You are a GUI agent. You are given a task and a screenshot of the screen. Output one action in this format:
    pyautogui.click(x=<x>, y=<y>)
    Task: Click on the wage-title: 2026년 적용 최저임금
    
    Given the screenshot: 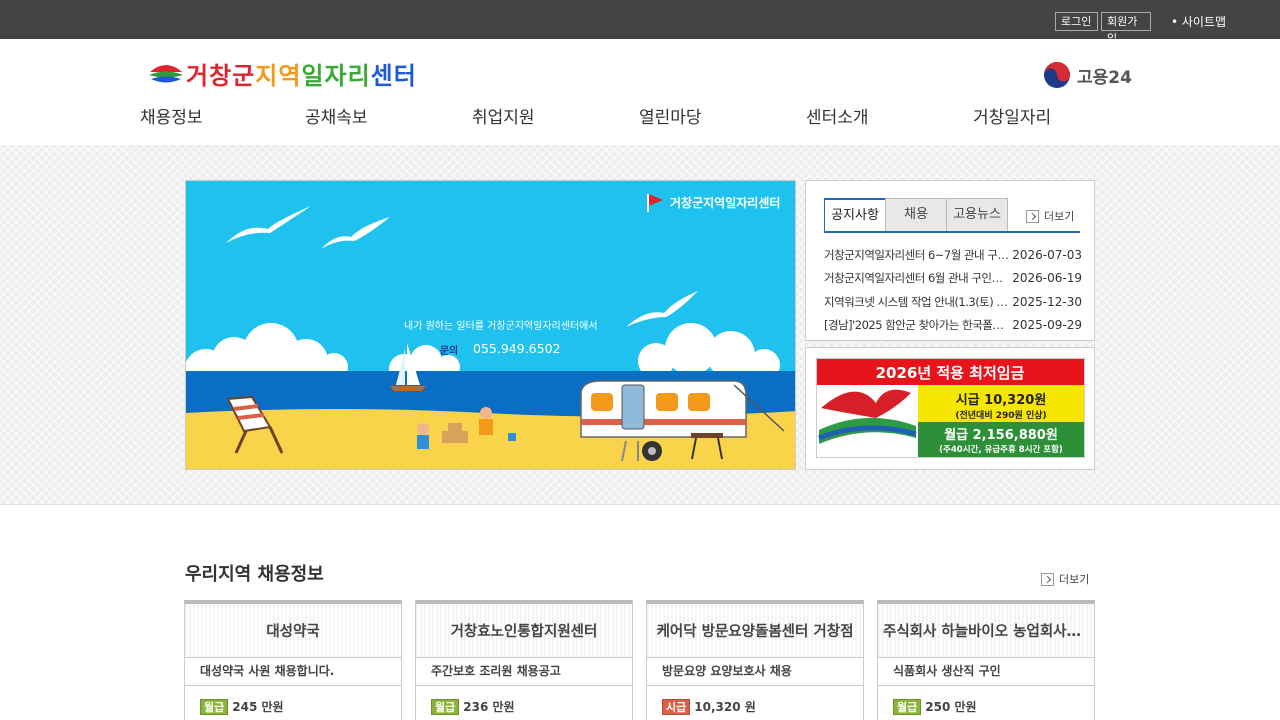 What is the action you would take?
    pyautogui.click(x=950, y=373)
    